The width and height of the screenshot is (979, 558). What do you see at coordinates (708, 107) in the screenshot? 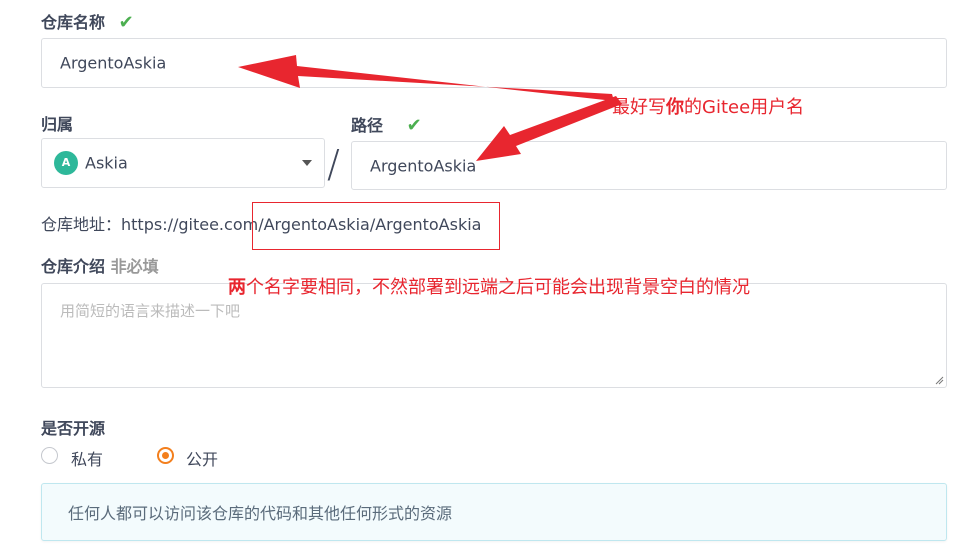
I see `annotation-username-tip: 最好写你的Gitee用户名` at bounding box center [708, 107].